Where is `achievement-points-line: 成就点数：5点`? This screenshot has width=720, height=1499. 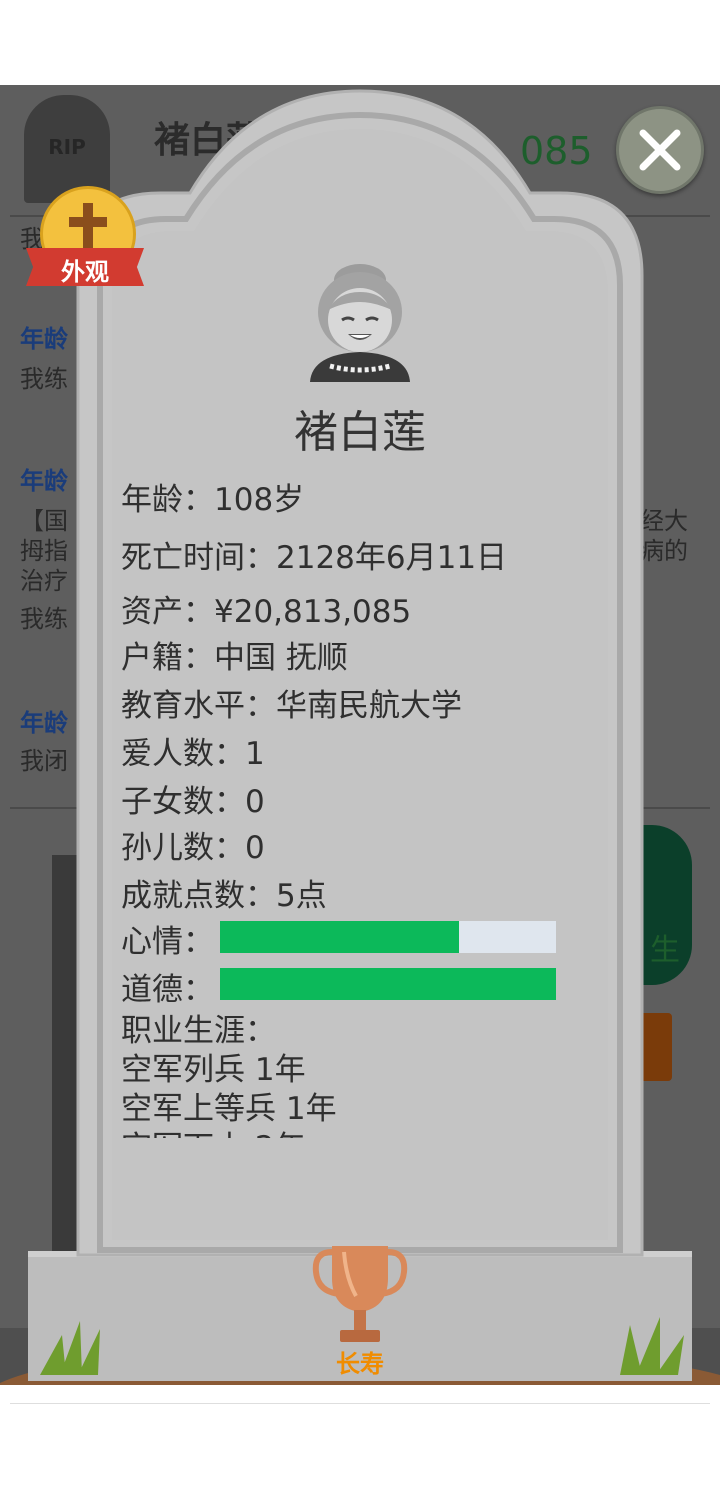 achievement-points-line: 成就点数：5点 is located at coordinates (224, 896).